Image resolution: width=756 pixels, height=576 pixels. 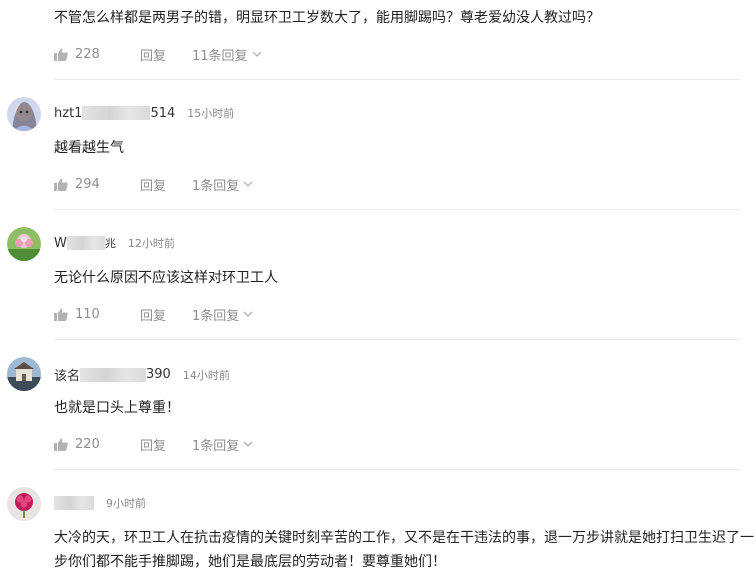 I want to click on comment-text: 不管怎么样都是两男子的错，明显环卫工岁数大了，能用脚踢吗？尊老爱幼没人教过吗？, so click(x=327, y=18).